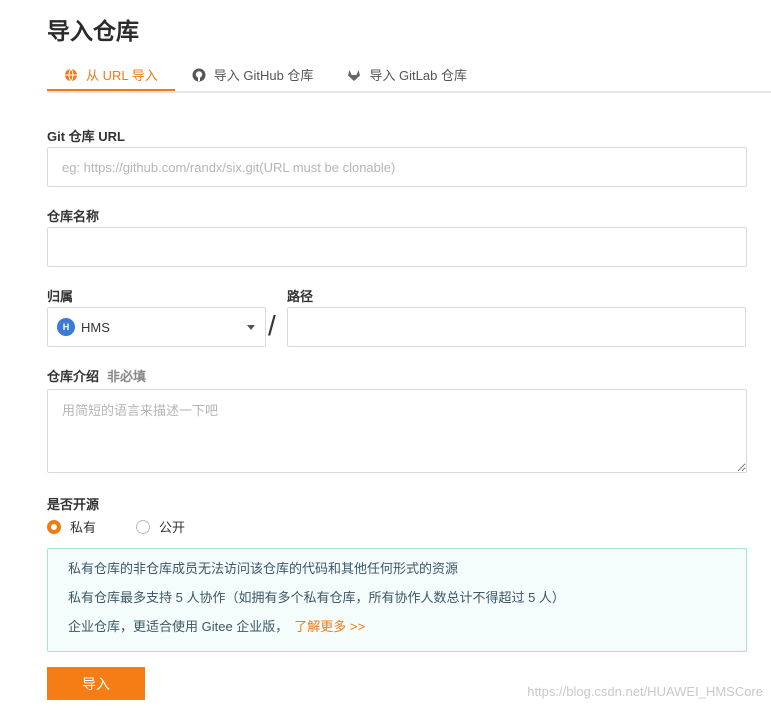 Image resolution: width=771 pixels, height=710 pixels. I want to click on radio-private: 私有, so click(71, 526).